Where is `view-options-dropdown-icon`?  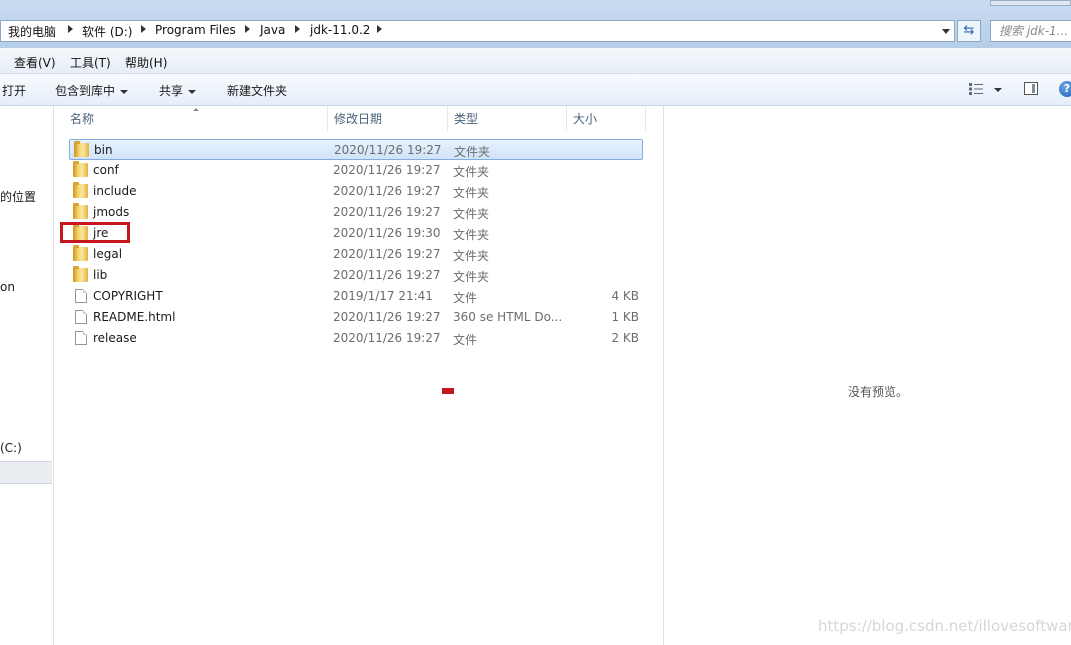
view-options-dropdown-icon is located at coordinates (998, 90).